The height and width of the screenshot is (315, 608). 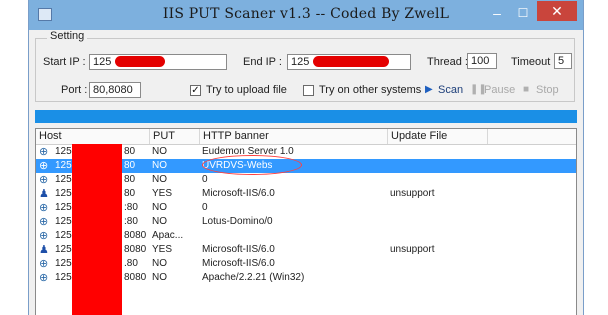 What do you see at coordinates (253, 277) in the screenshot?
I see `cell-http-banner: Apache/2.2.21 (Win32)` at bounding box center [253, 277].